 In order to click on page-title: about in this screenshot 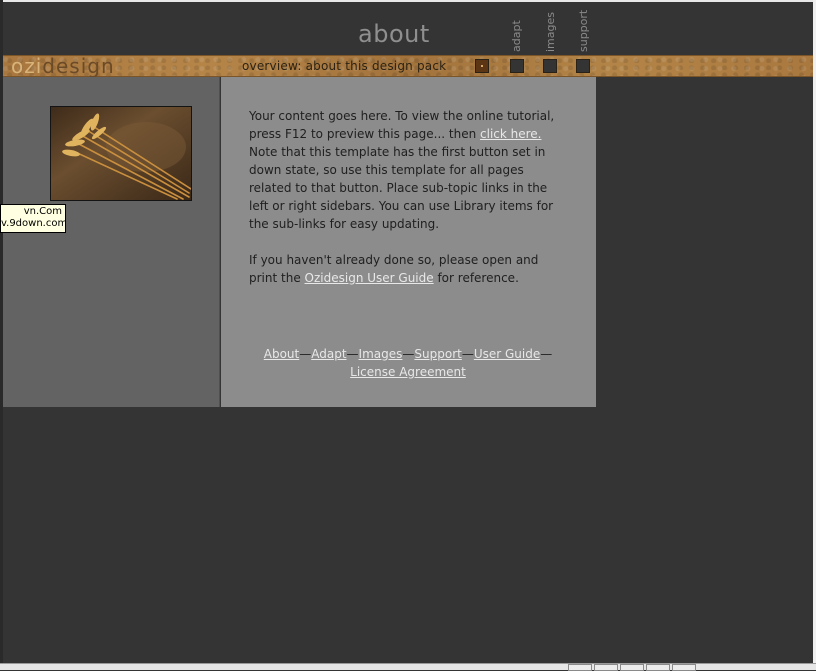, I will do `click(394, 34)`.